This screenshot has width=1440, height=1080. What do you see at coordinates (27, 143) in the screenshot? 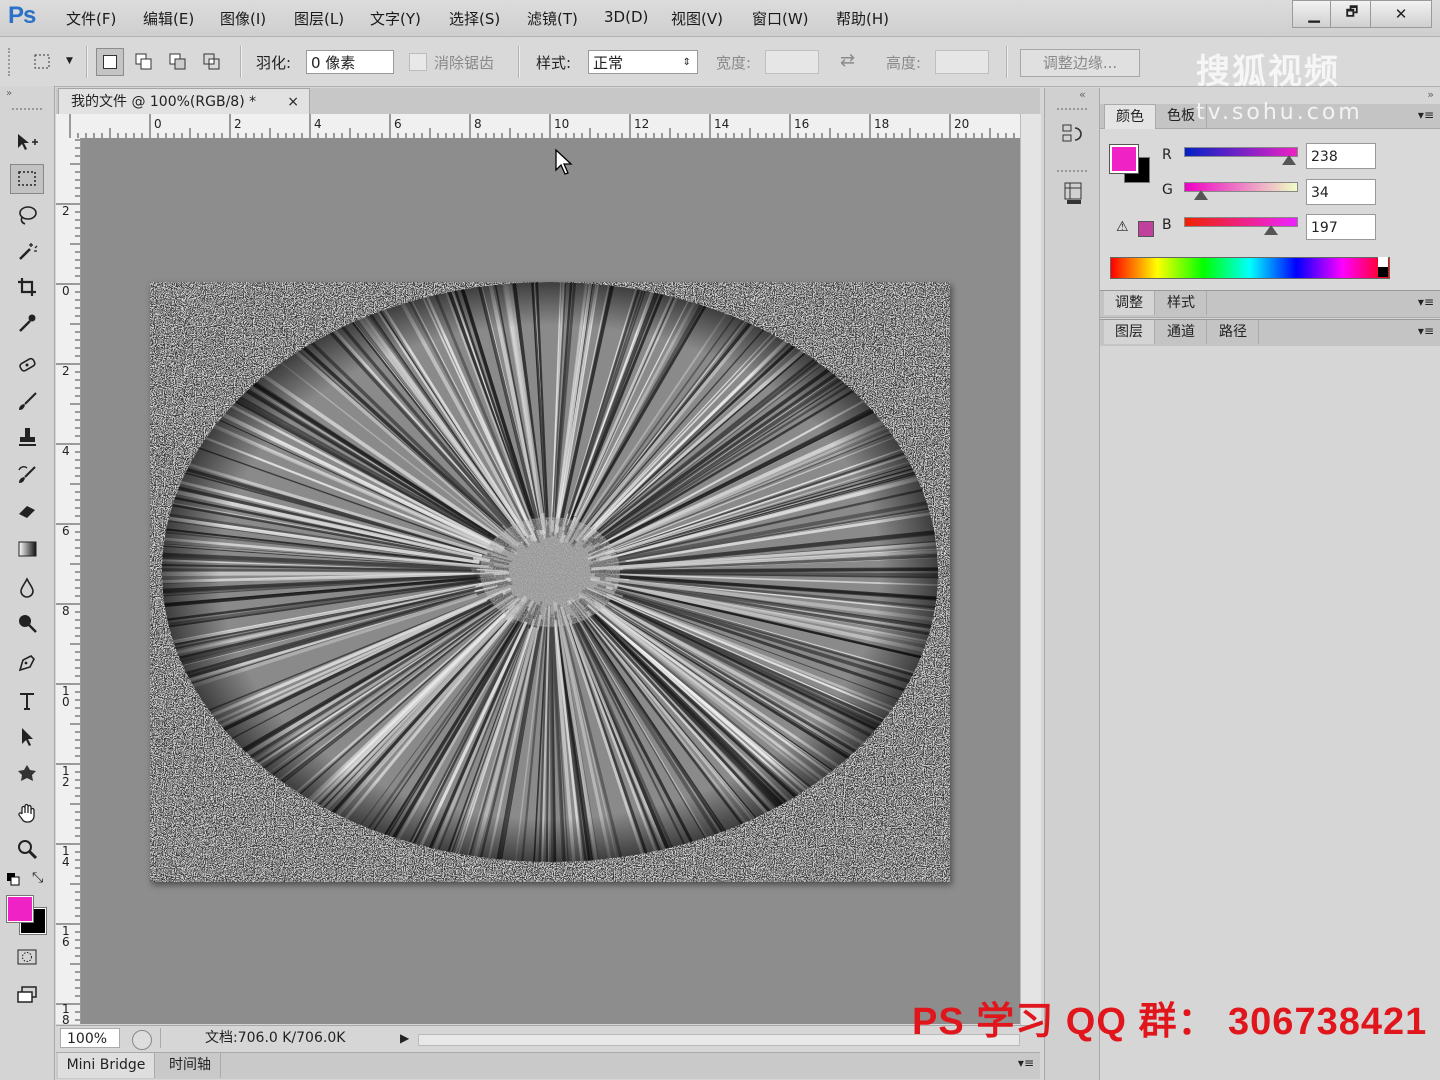
I see `move-tool` at bounding box center [27, 143].